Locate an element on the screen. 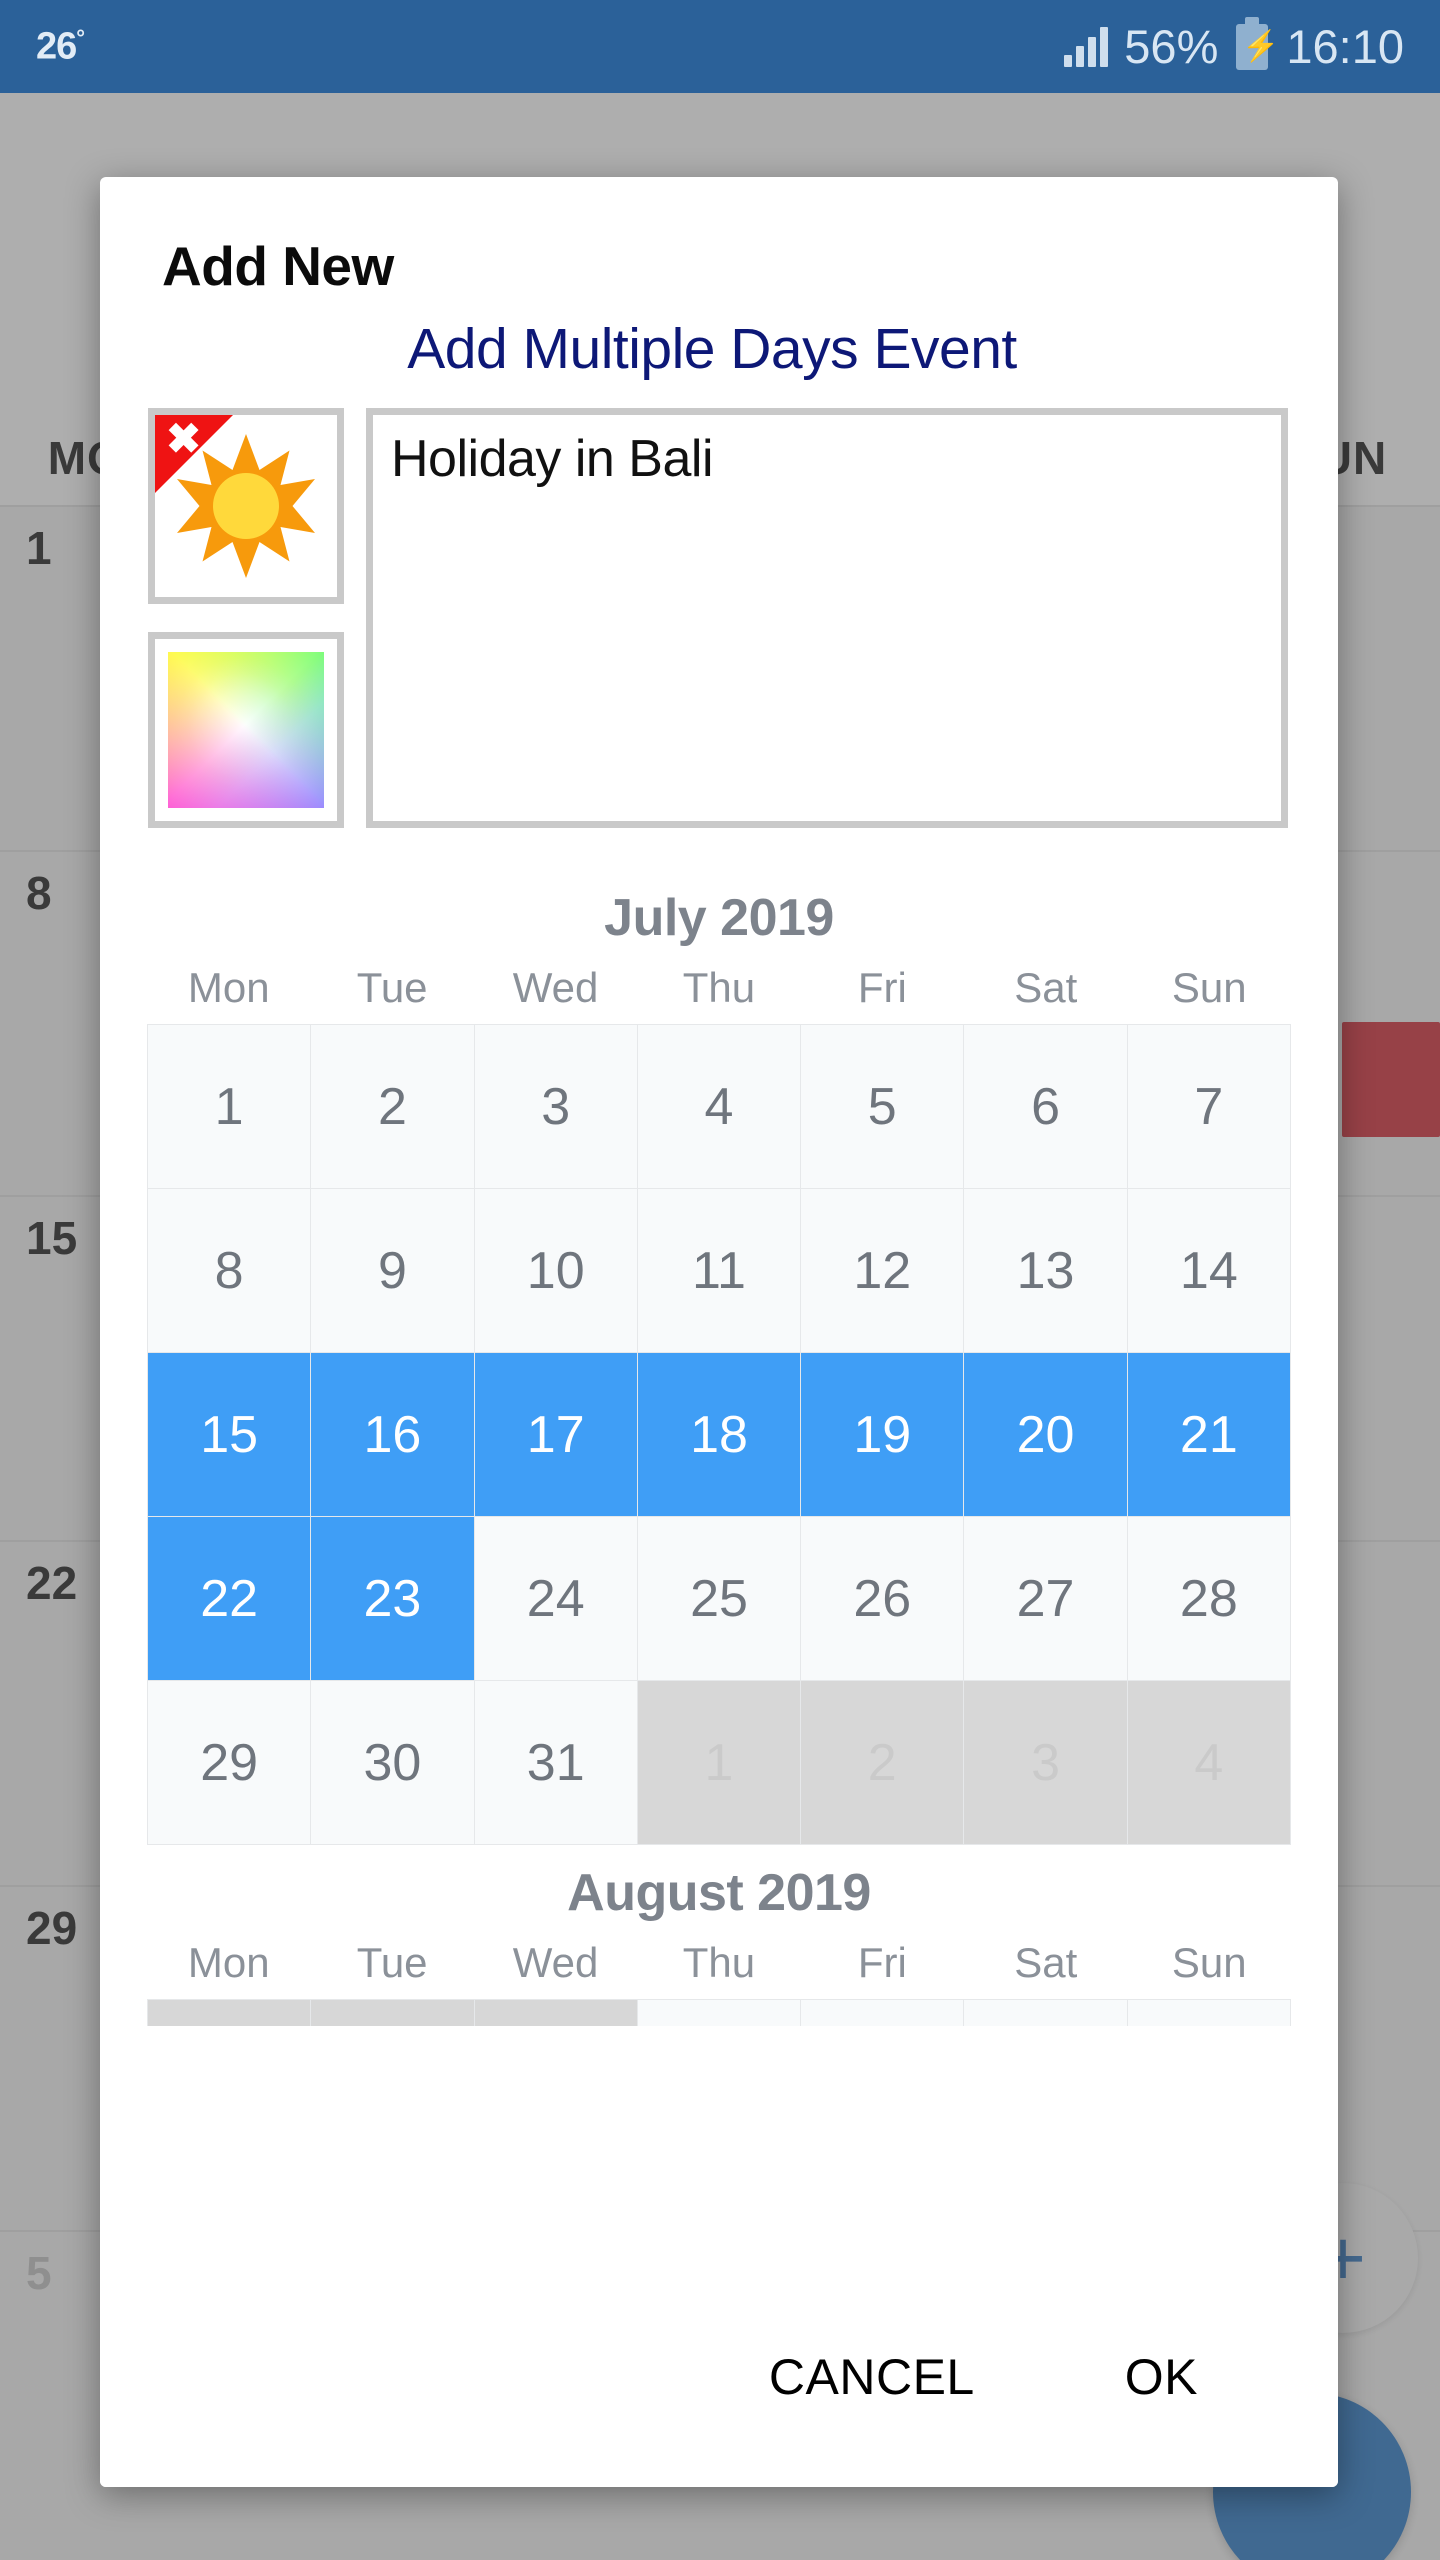 The height and width of the screenshot is (2560, 1440). battery-charging-icon: ⚡ is located at coordinates (1258, 43).